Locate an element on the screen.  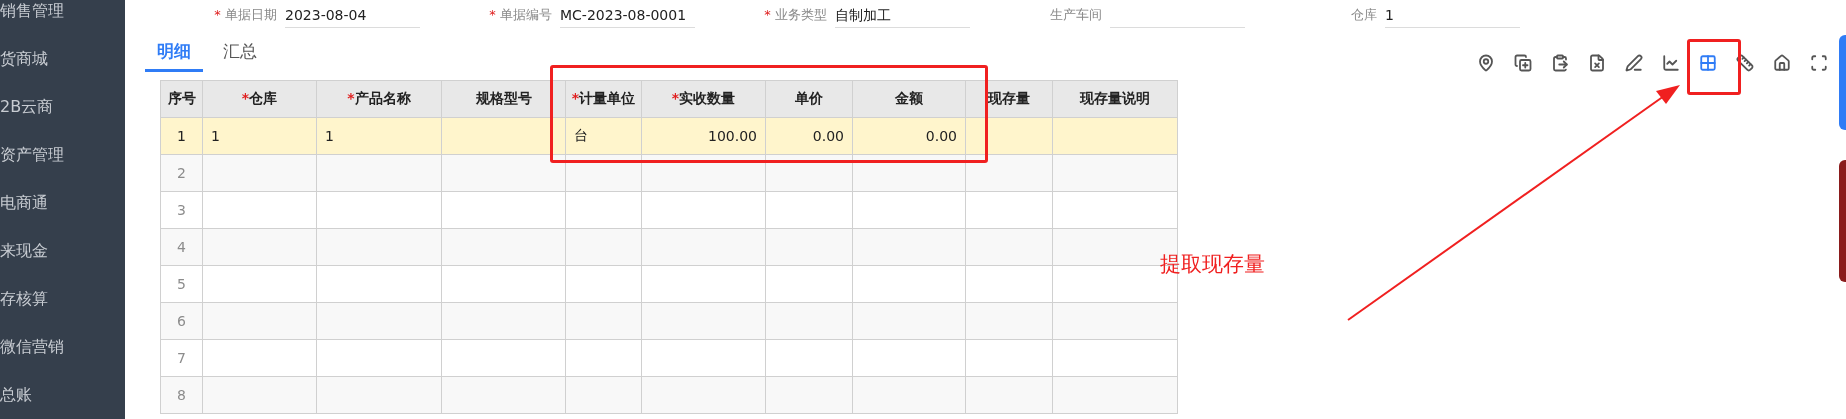
column-header: 金额 is located at coordinates (909, 99).